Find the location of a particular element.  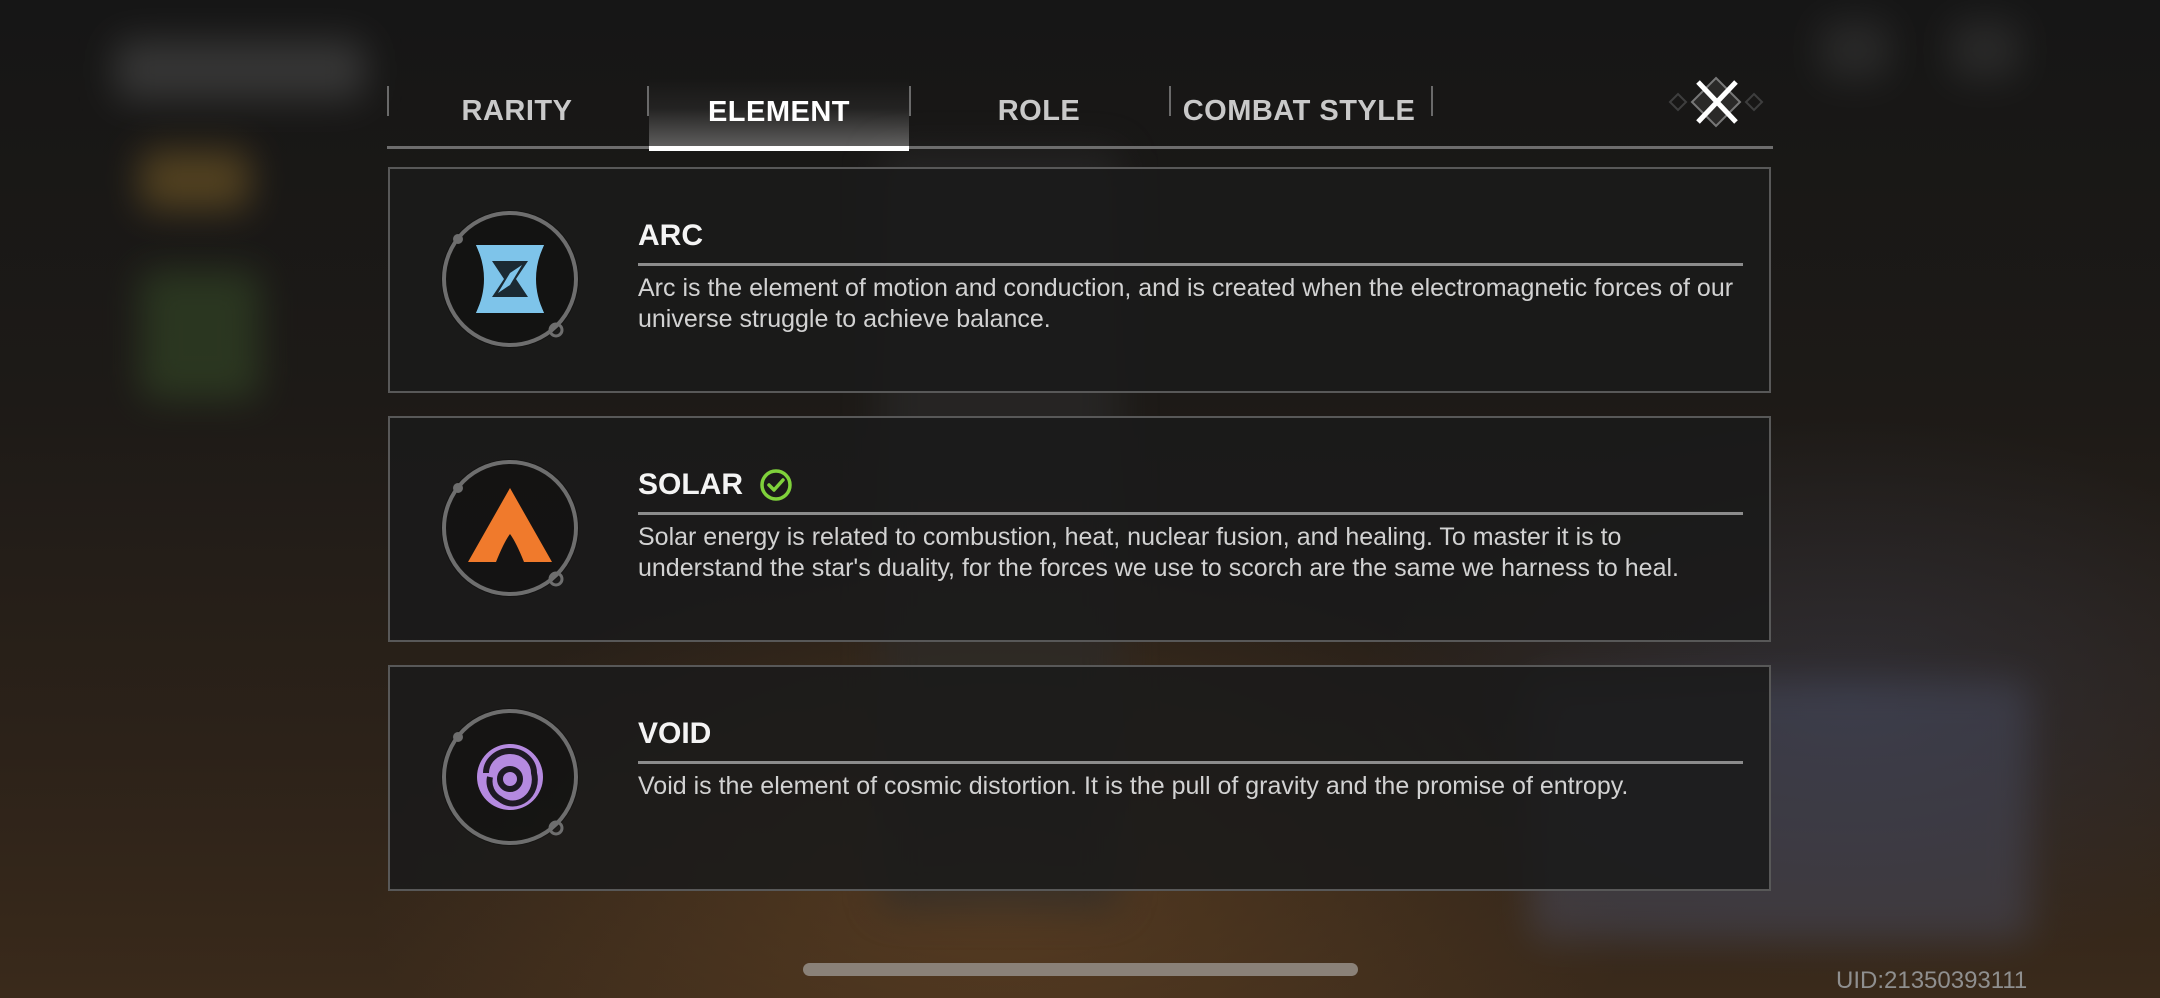

element-title: VOID is located at coordinates (674, 734).